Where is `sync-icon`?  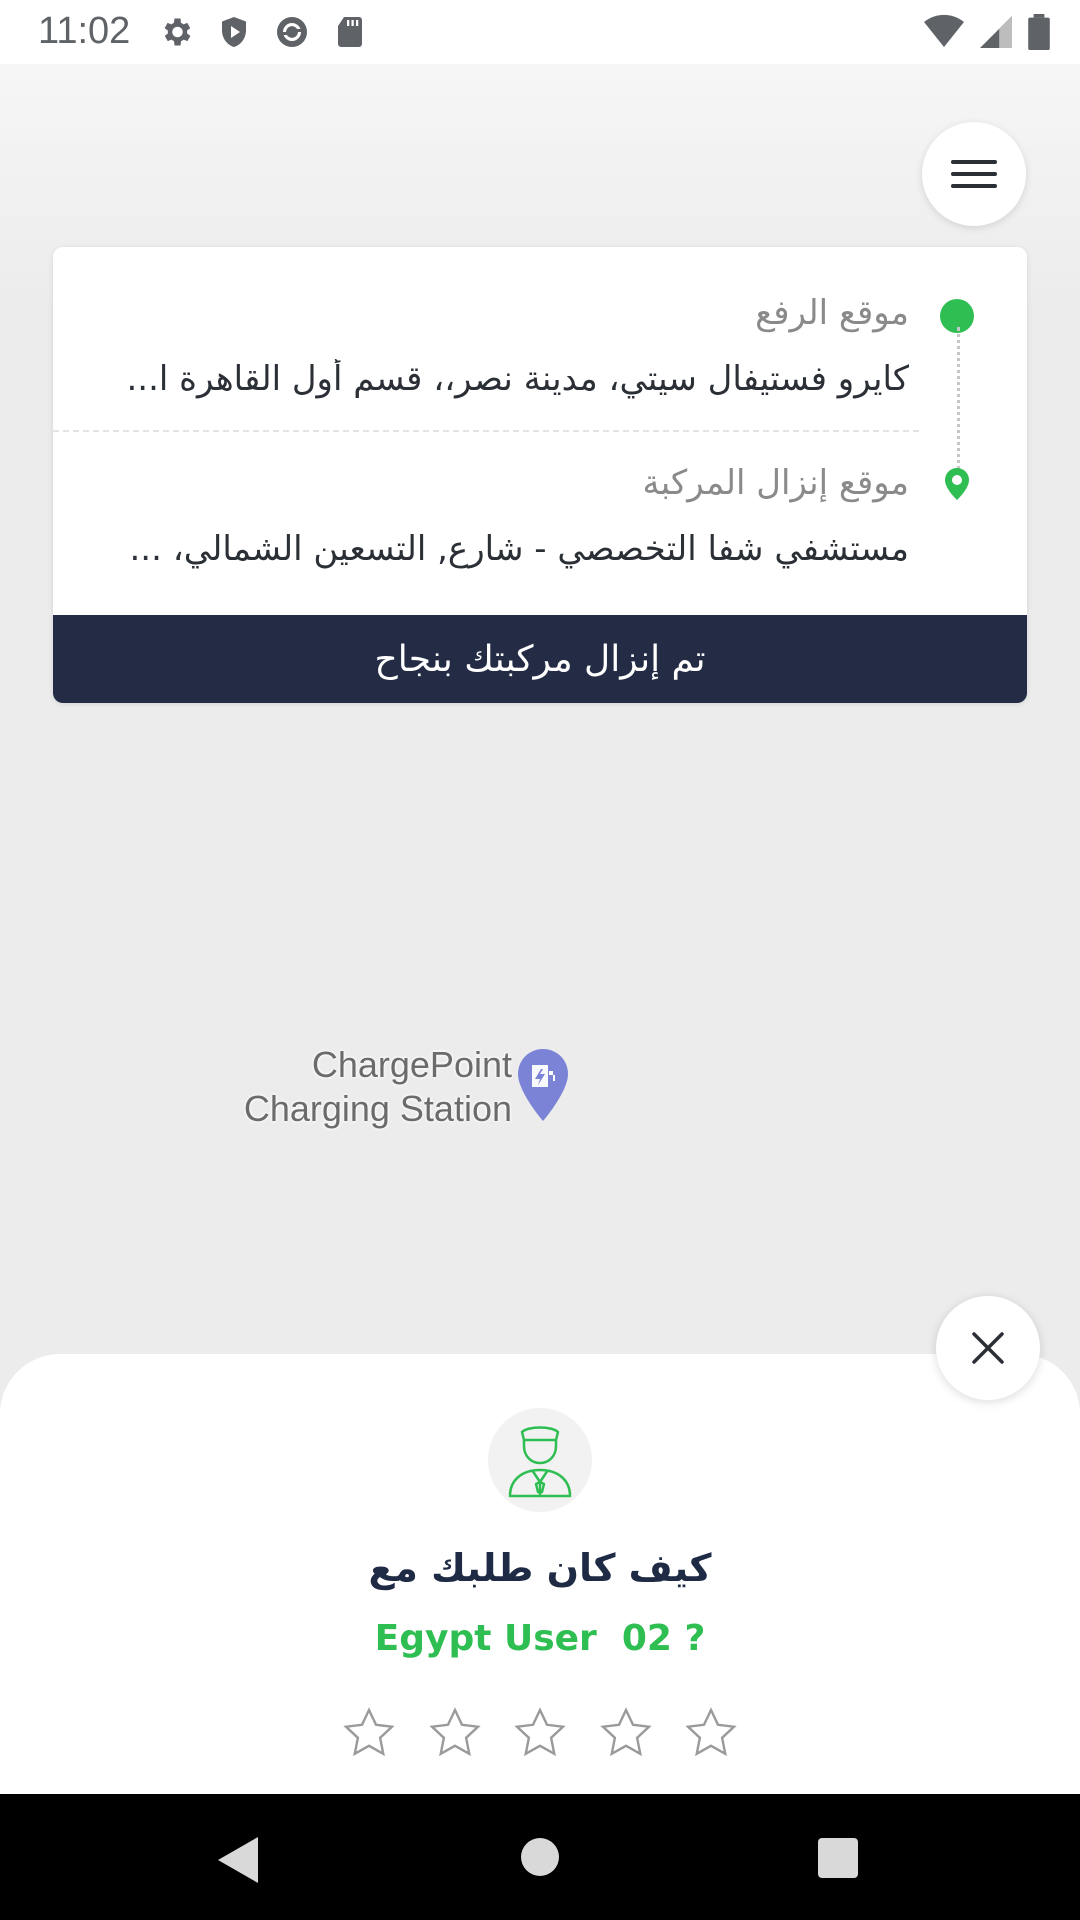 sync-icon is located at coordinates (292, 32).